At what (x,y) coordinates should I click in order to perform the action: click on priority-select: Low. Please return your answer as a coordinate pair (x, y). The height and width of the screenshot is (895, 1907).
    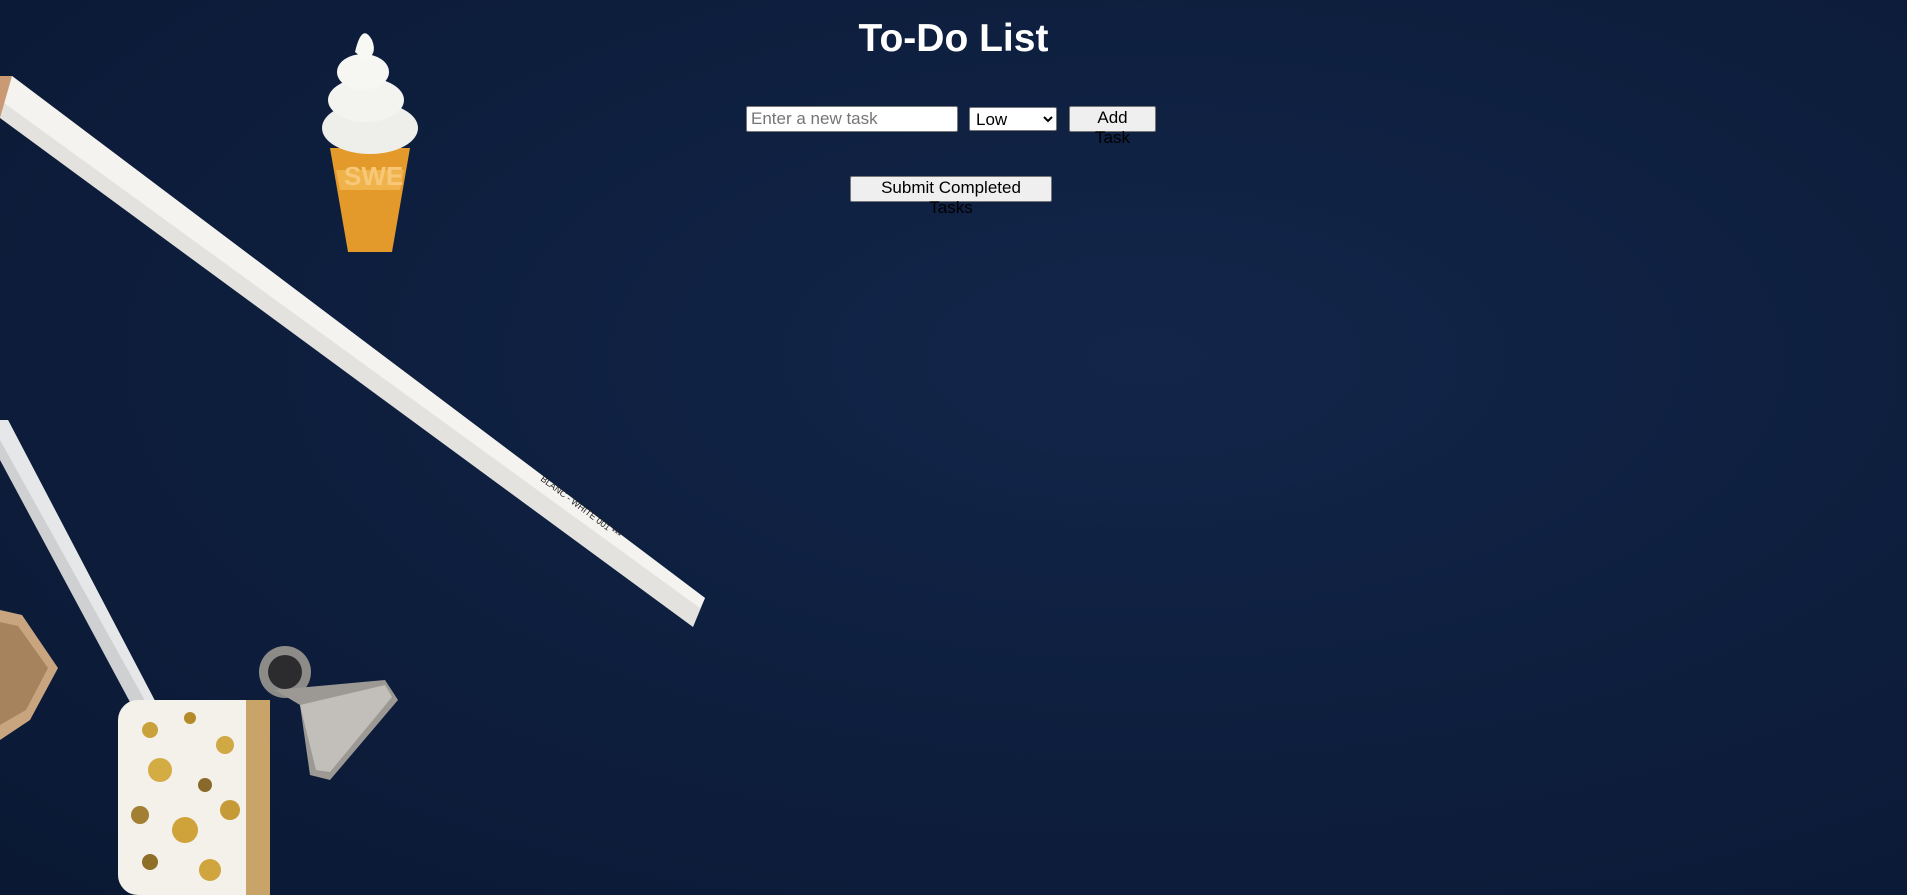
    Looking at the image, I should click on (1013, 119).